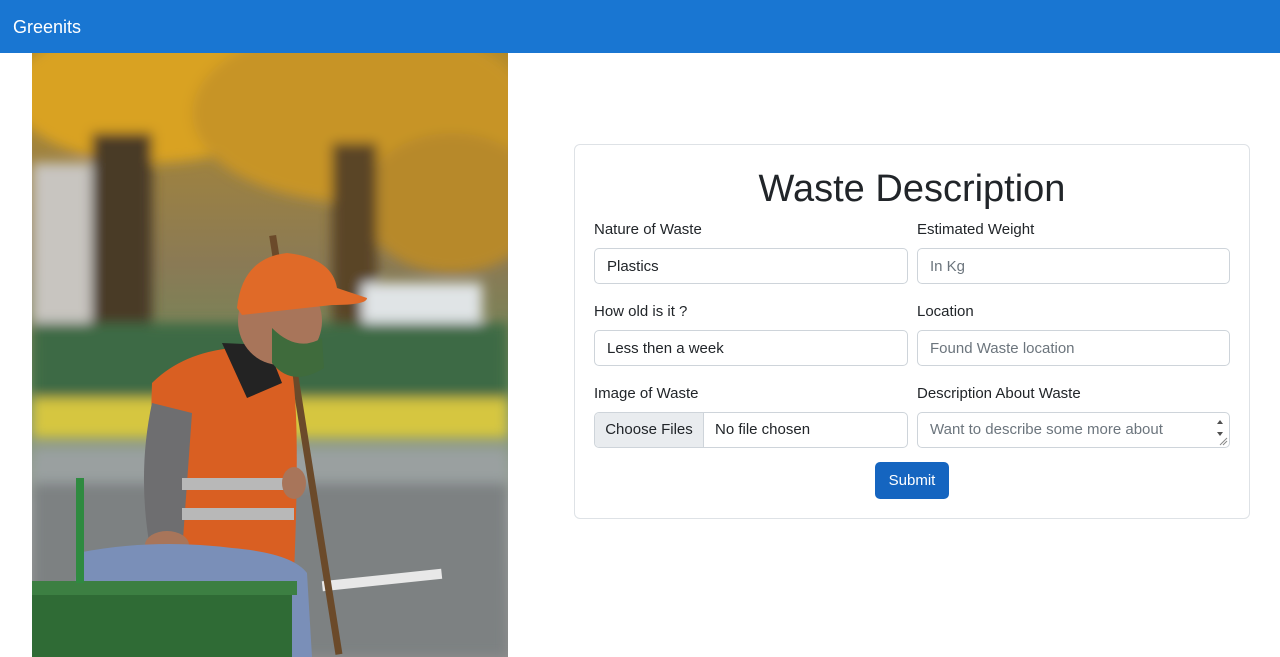 This screenshot has width=1280, height=657. I want to click on age-label: How old is it ?, so click(641, 311).